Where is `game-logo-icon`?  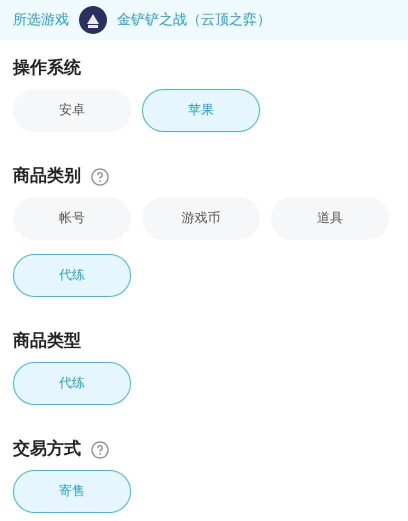
game-logo-icon is located at coordinates (93, 20).